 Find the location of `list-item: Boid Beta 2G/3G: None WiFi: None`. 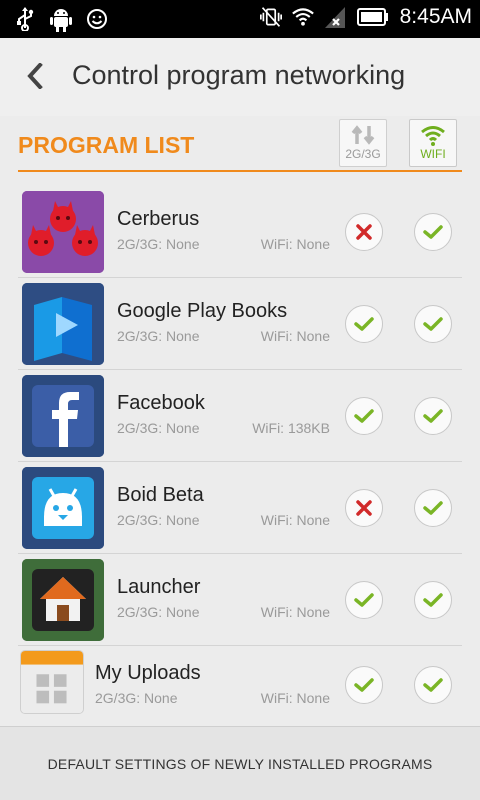

list-item: Boid Beta 2G/3G: None WiFi: None is located at coordinates (240, 508).